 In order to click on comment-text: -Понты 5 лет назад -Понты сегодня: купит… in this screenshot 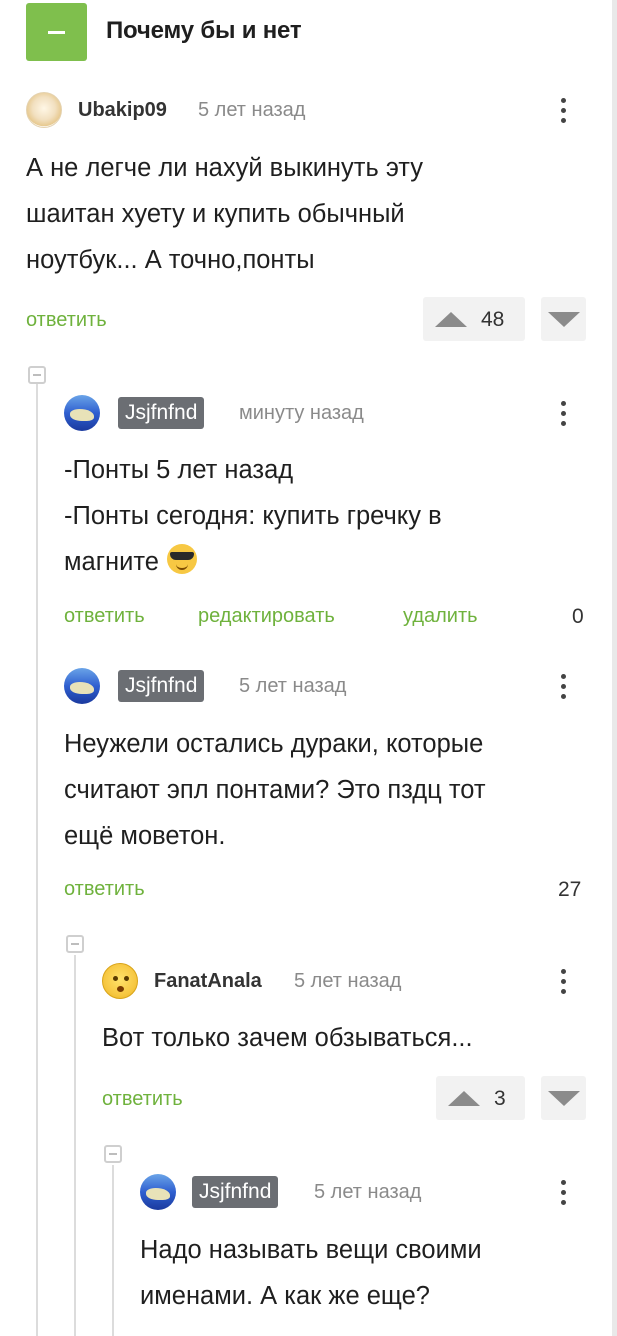, I will do `click(253, 516)`.